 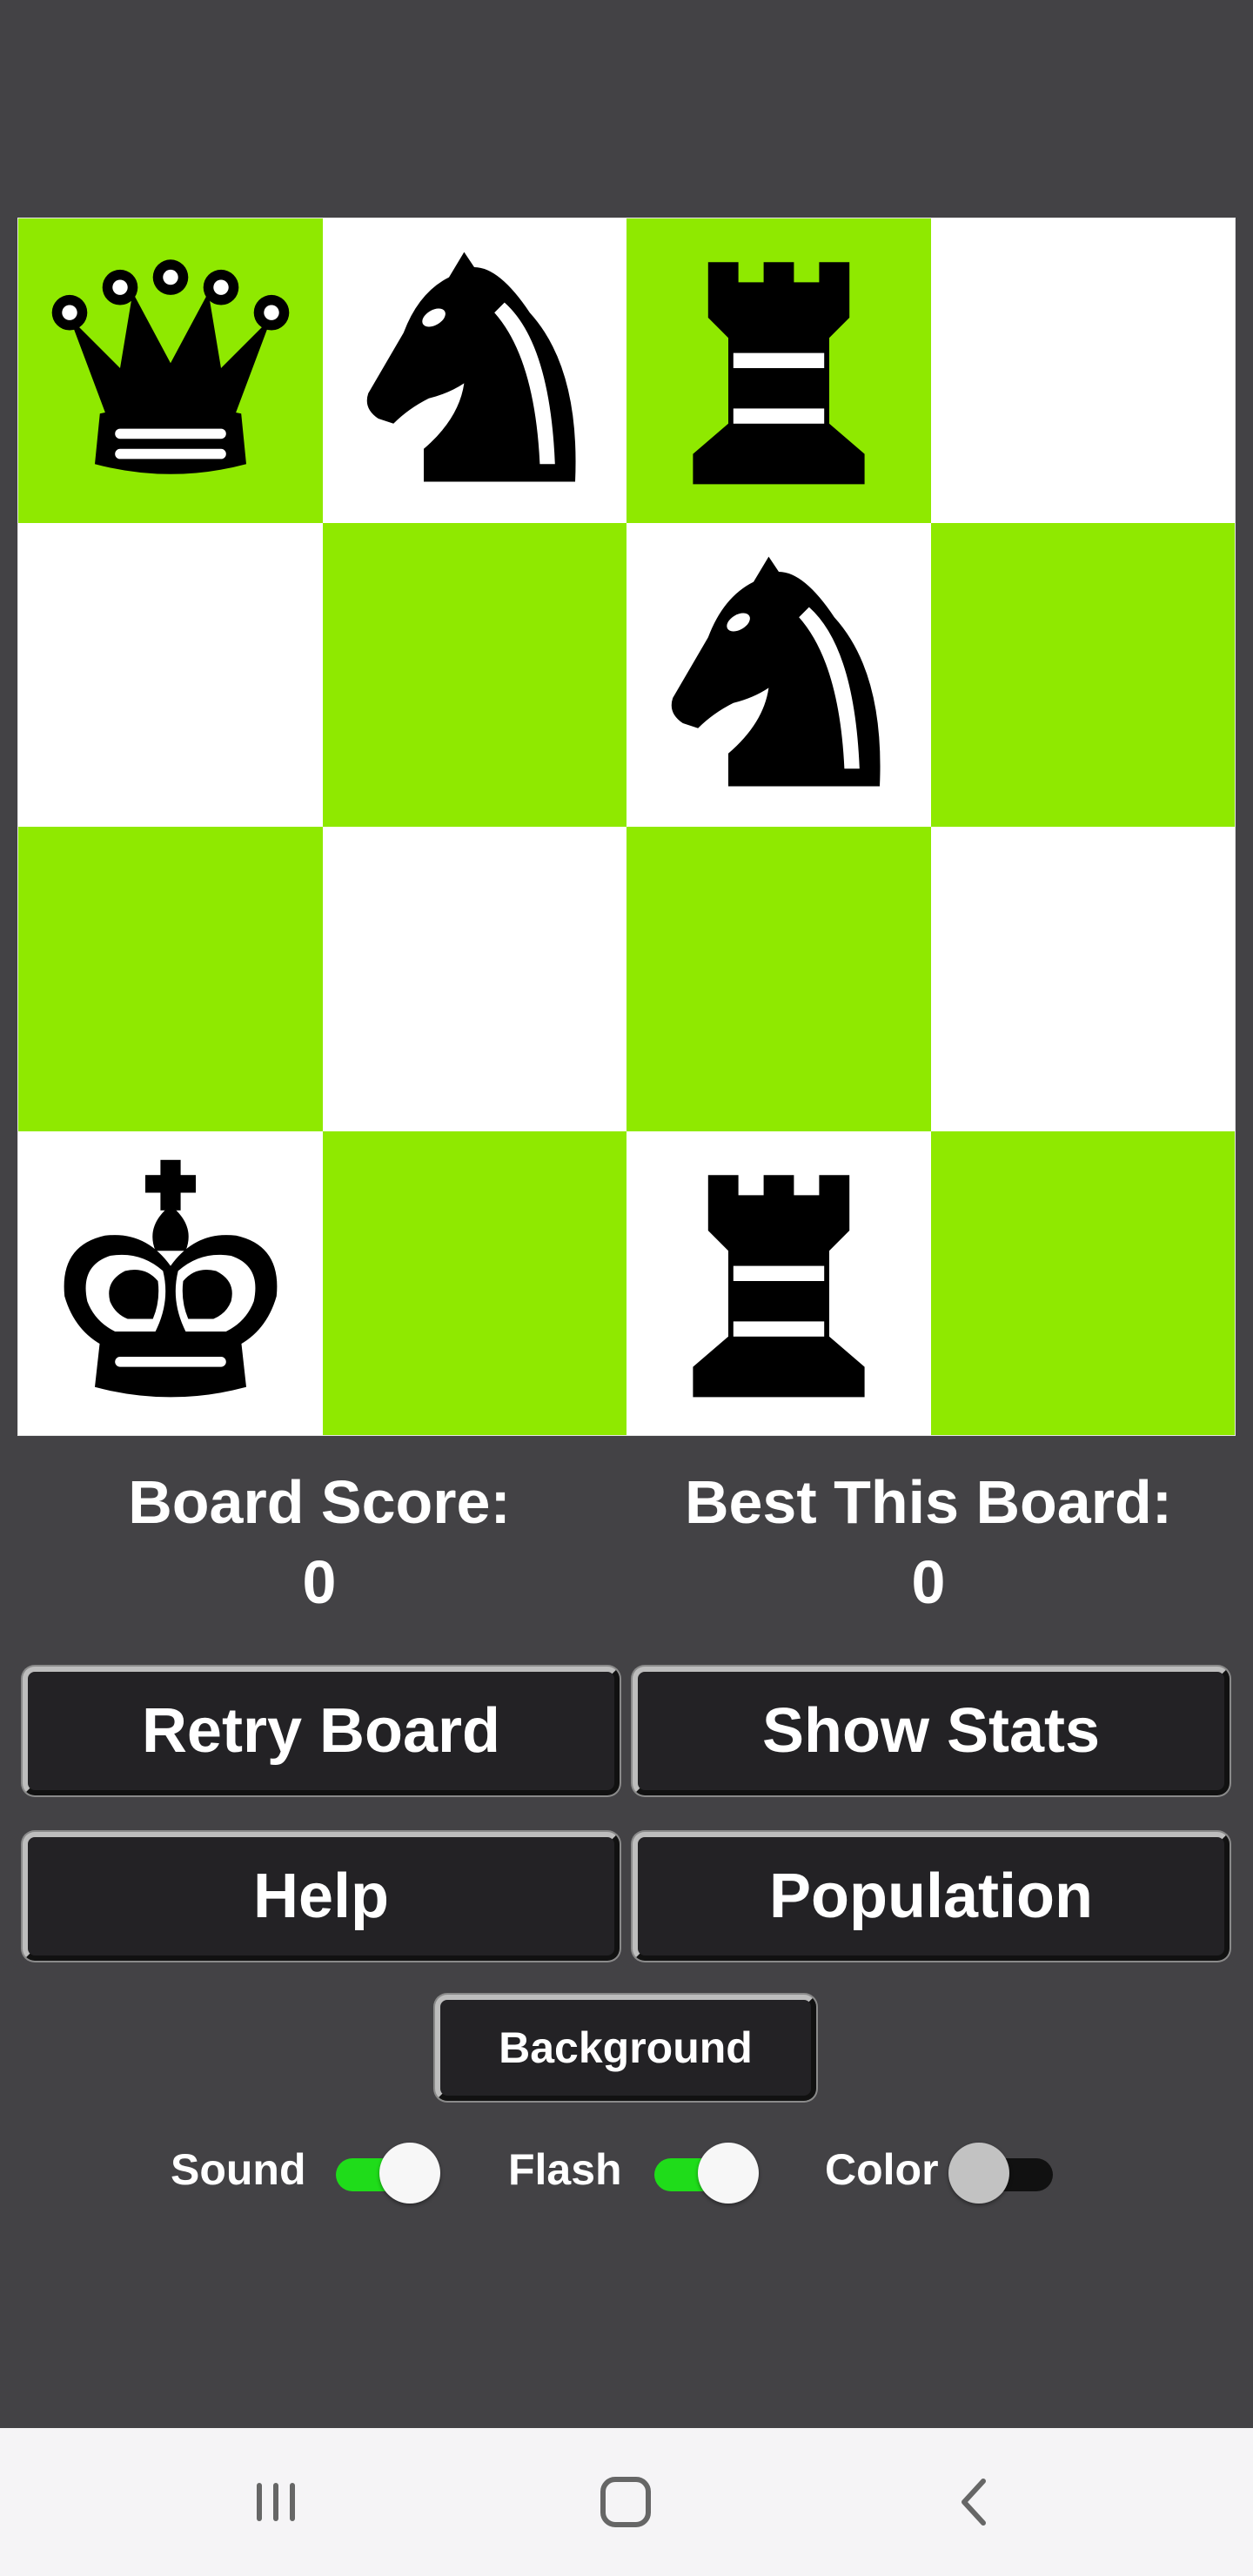 I want to click on show-stats-button: Show Stats, so click(x=932, y=1731).